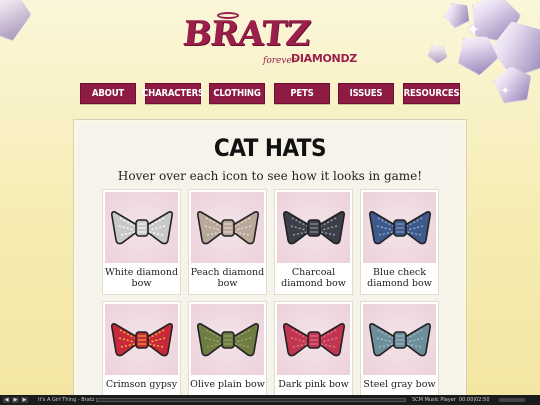  What do you see at coordinates (66, 400) in the screenshot?
I see `track-title: It's A Girl Thing - Bratz` at bounding box center [66, 400].